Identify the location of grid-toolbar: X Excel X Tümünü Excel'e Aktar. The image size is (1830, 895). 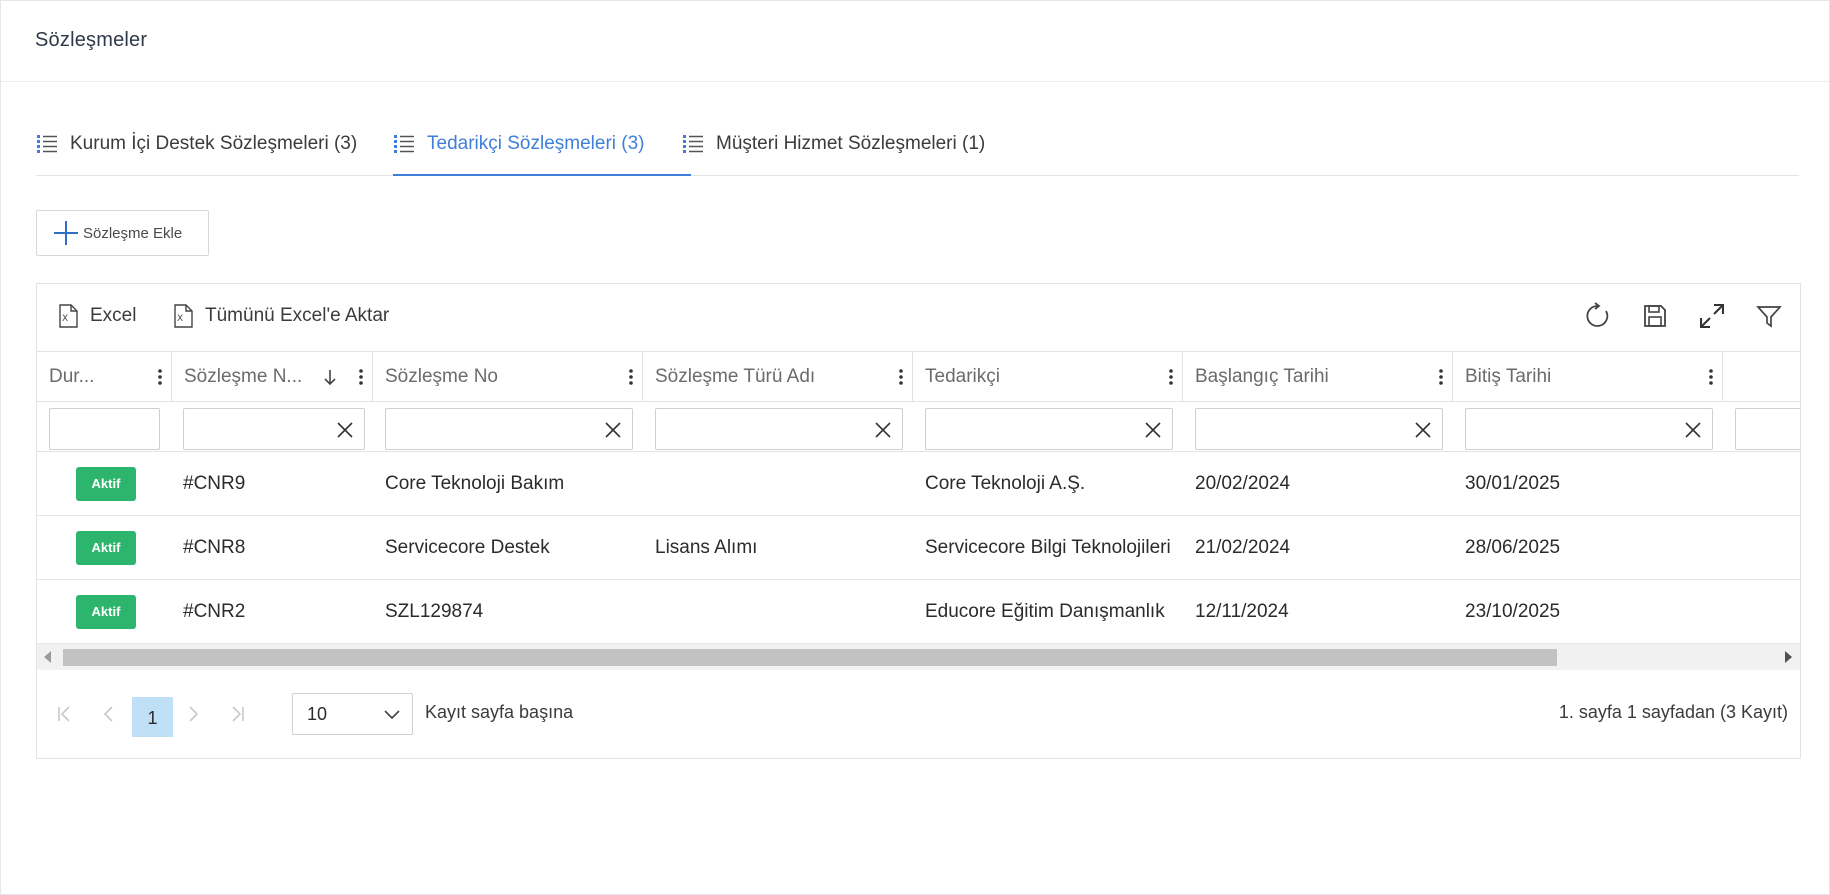
(918, 318).